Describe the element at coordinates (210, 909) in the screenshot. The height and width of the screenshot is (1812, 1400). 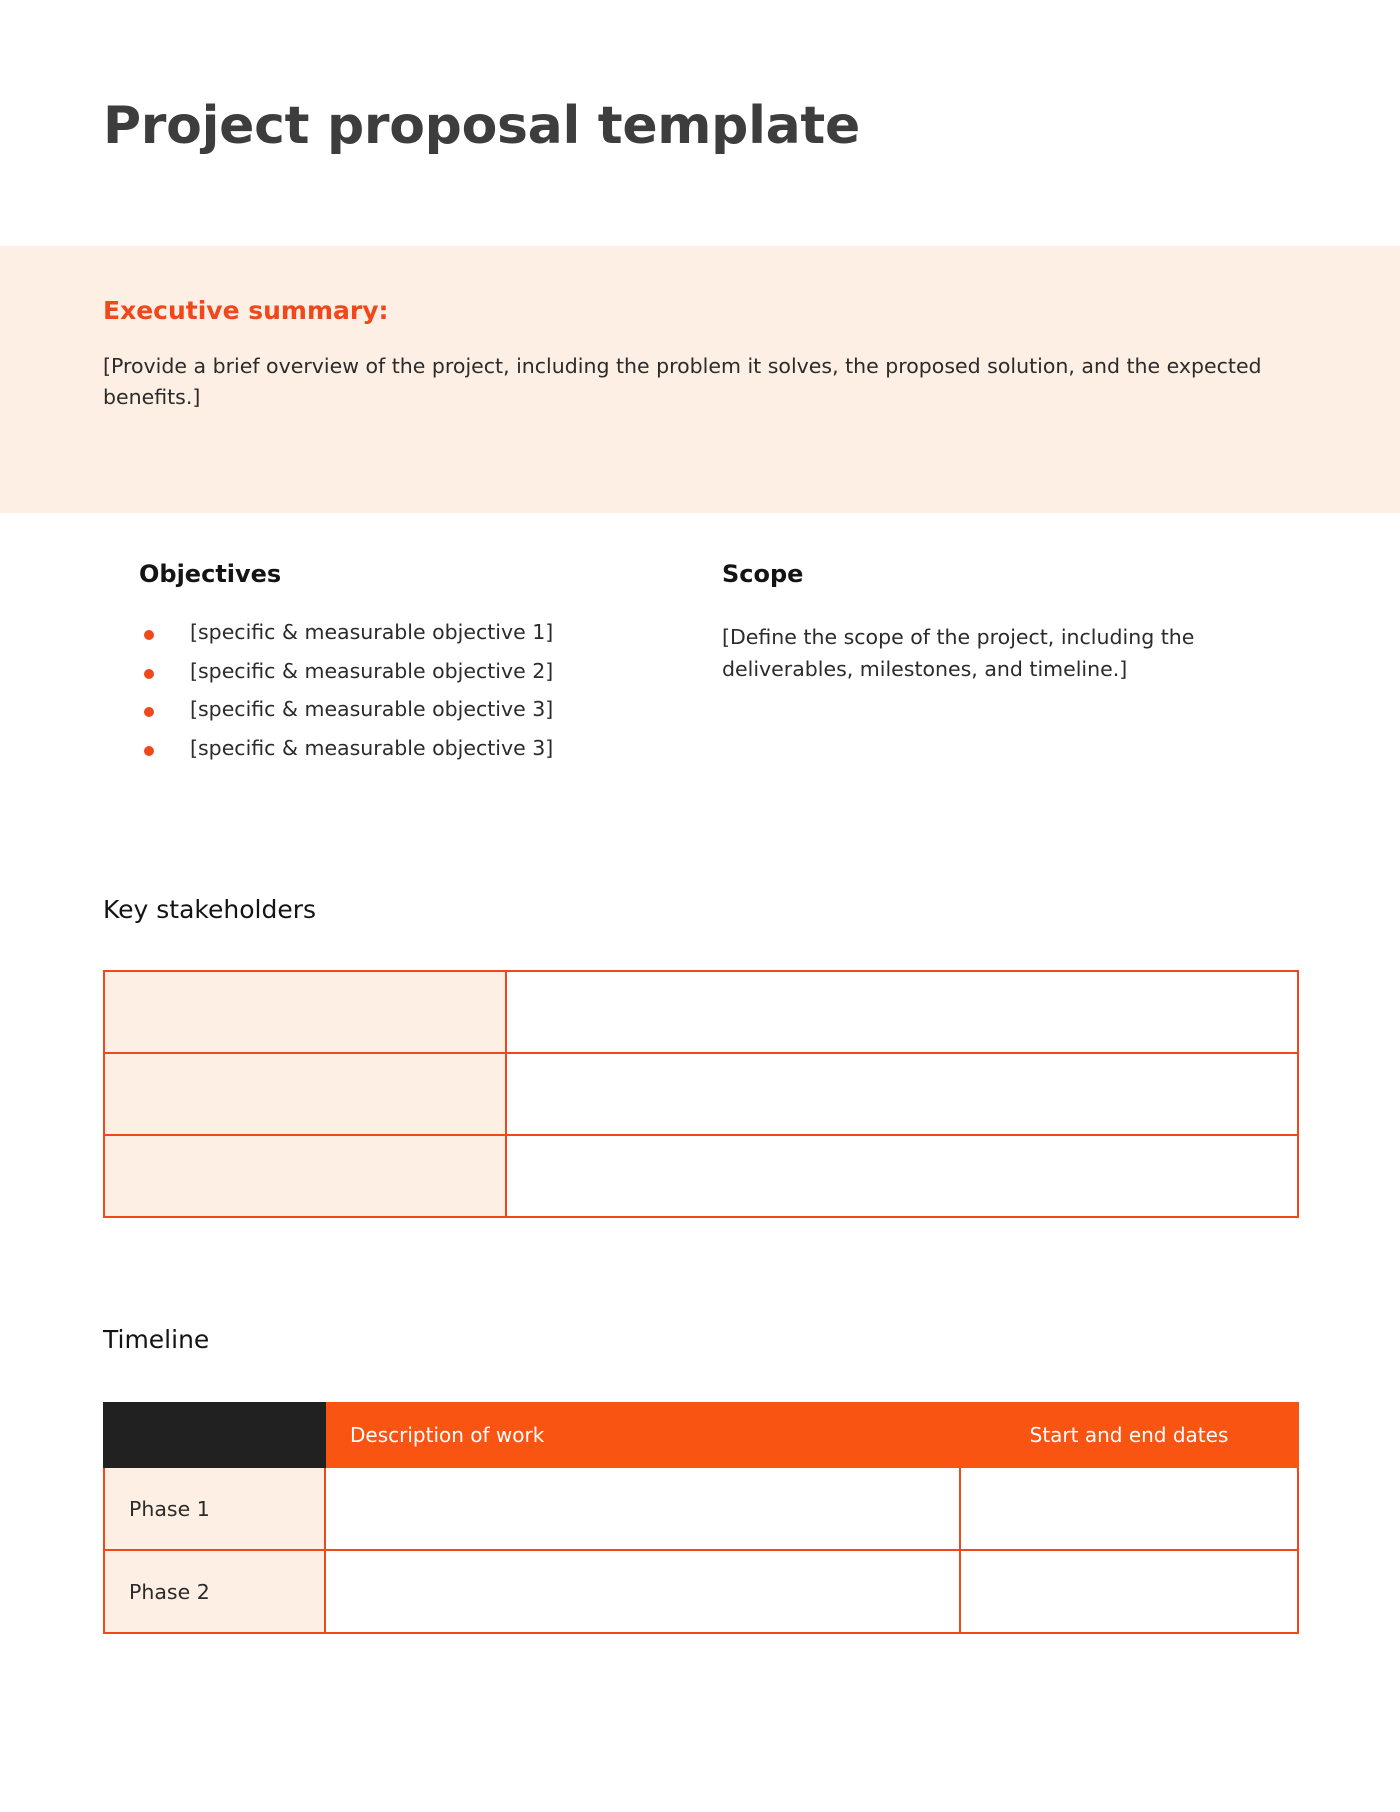
I see `key-stakeholders-heading: Key stakeholders` at that location.